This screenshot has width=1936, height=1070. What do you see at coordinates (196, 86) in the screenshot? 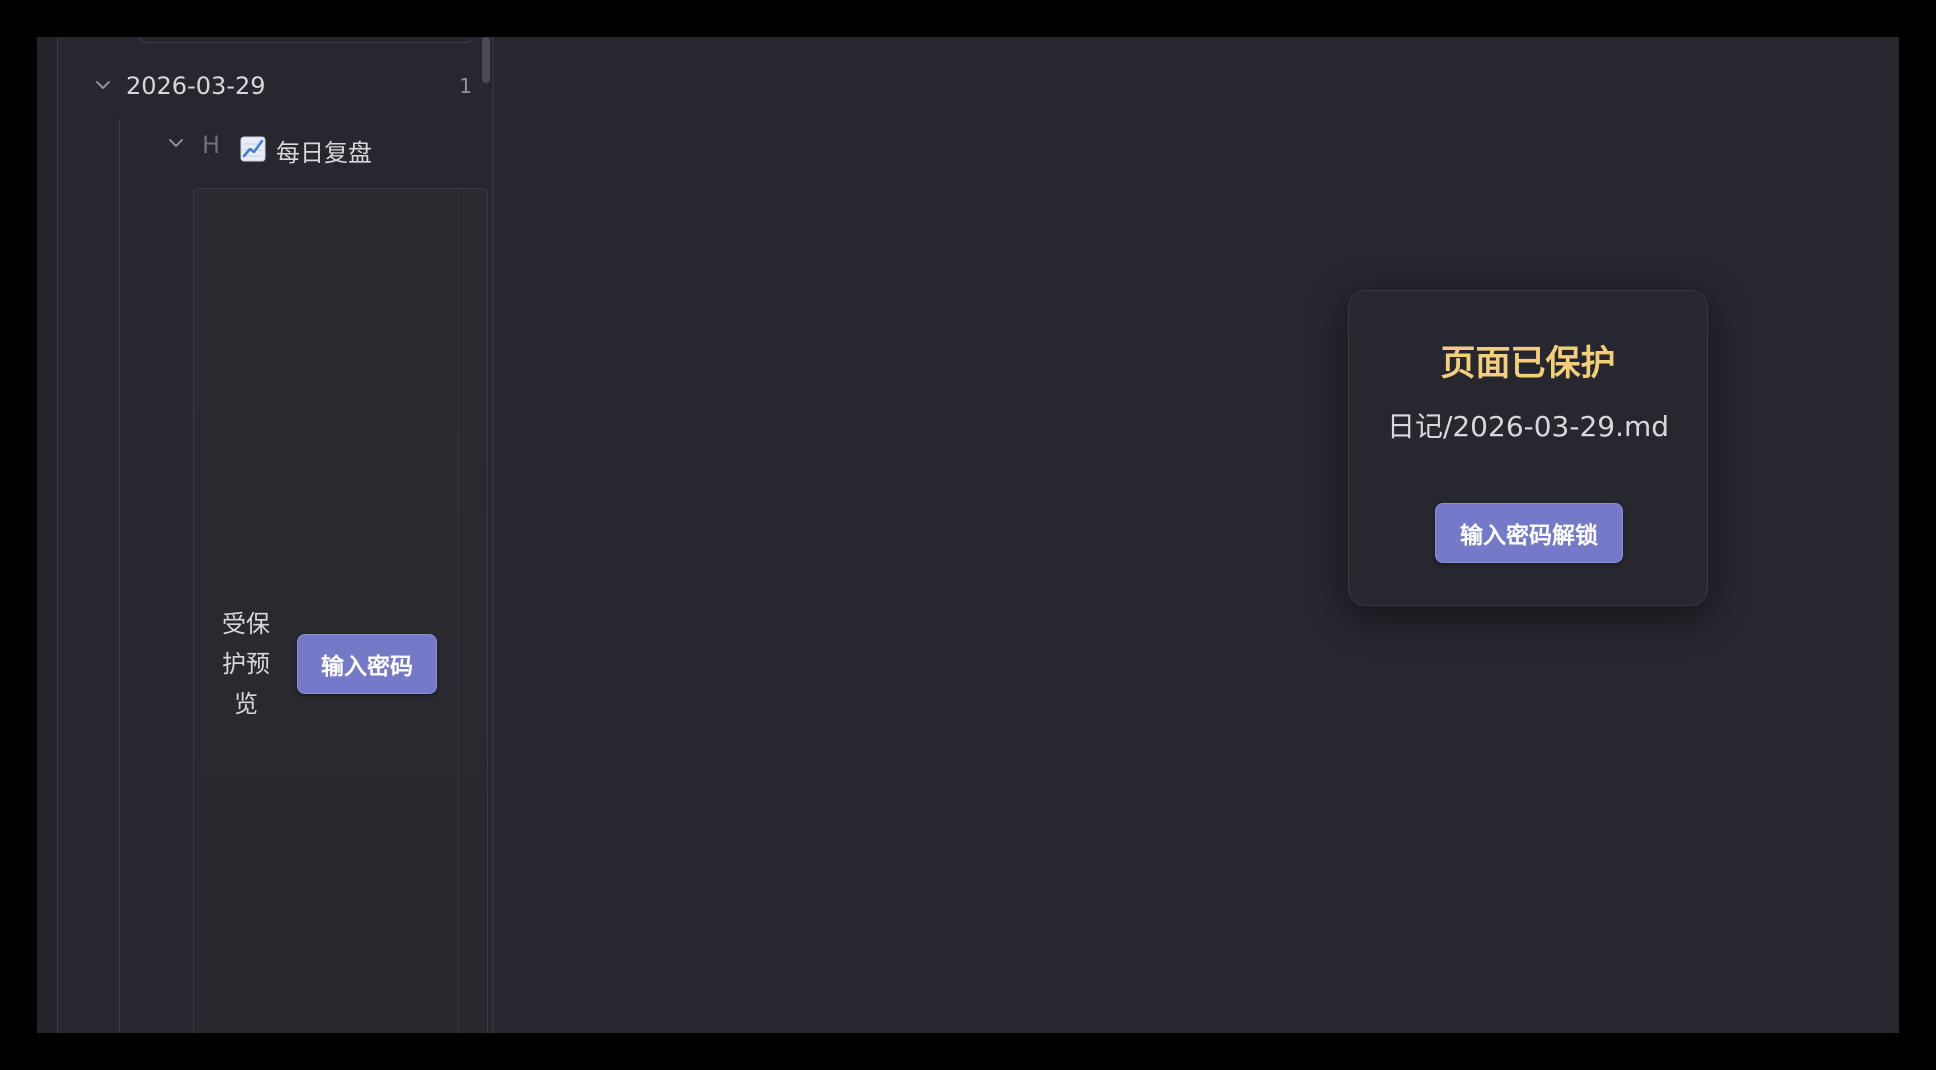
I see `date-group-label: 2026-03-29` at bounding box center [196, 86].